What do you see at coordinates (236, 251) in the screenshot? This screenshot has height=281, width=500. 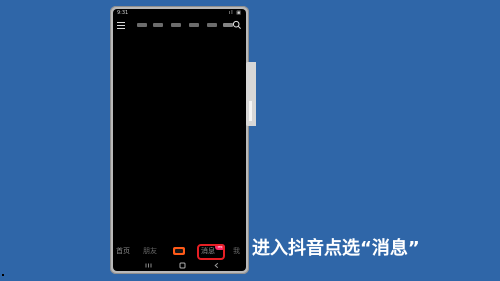 I see `tab-me: 我` at bounding box center [236, 251].